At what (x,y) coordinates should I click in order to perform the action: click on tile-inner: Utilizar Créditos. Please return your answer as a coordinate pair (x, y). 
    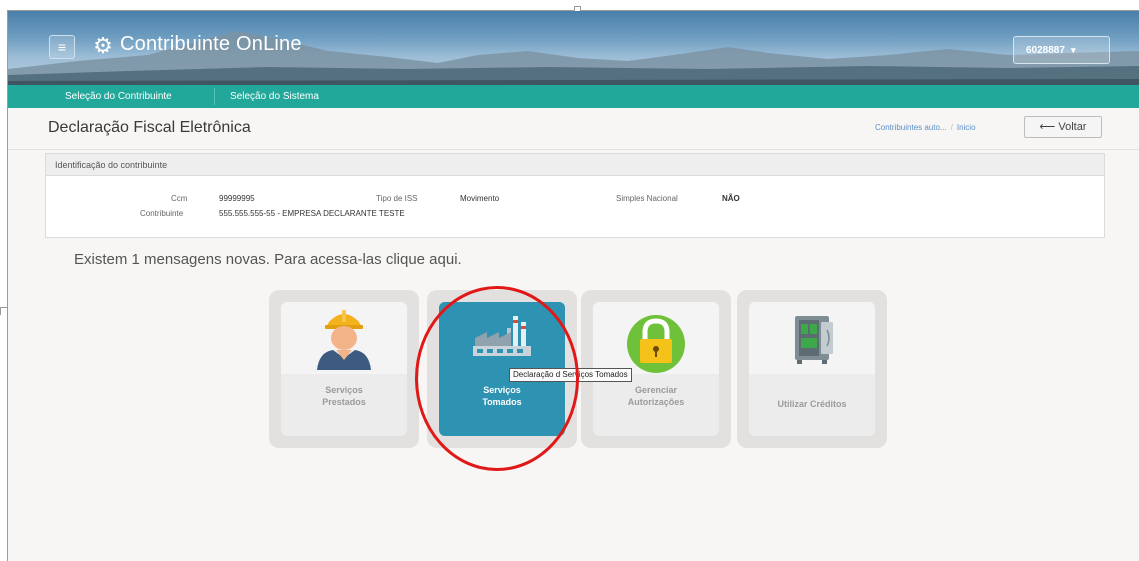
    Looking at the image, I should click on (812, 369).